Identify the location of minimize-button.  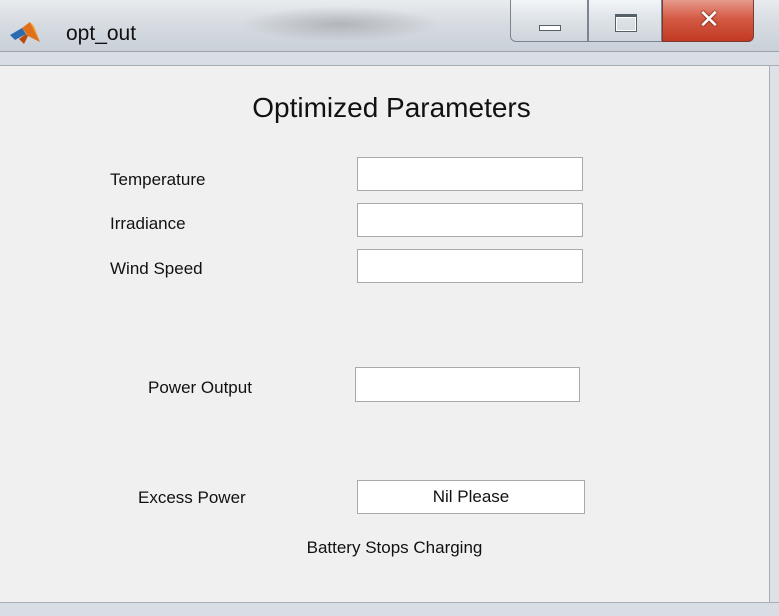
(549, 21).